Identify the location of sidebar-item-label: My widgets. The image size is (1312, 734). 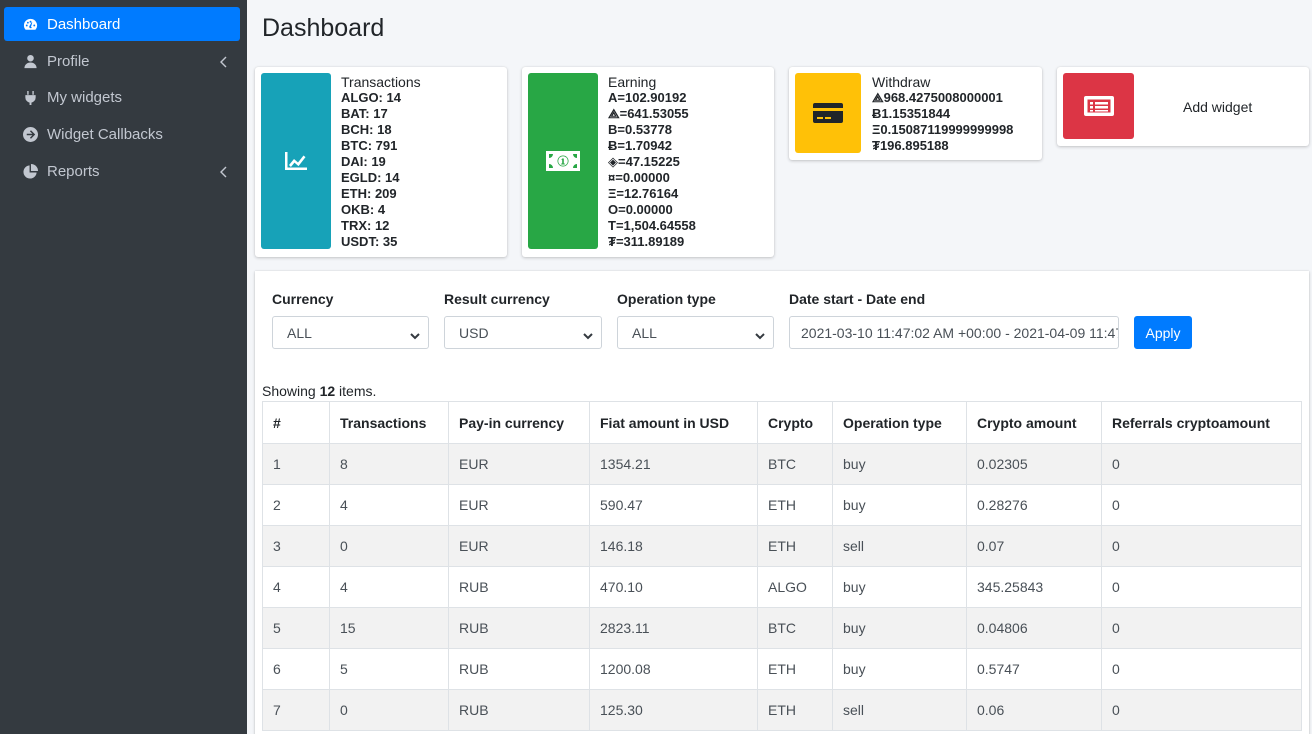
(85, 97).